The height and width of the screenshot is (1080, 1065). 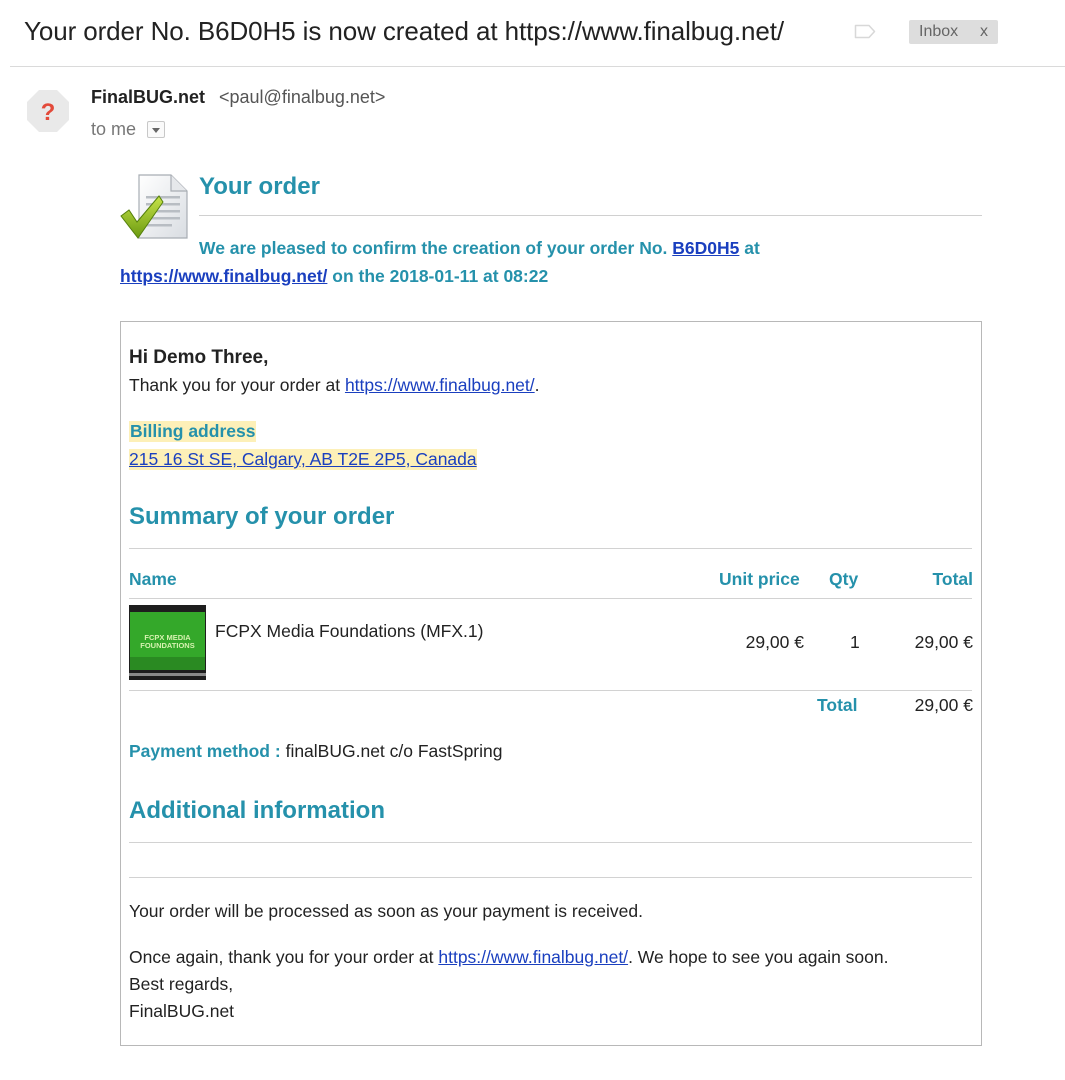 What do you see at coordinates (758, 957) in the screenshot?
I see `again-suffix: . We hope to see you again soon.` at bounding box center [758, 957].